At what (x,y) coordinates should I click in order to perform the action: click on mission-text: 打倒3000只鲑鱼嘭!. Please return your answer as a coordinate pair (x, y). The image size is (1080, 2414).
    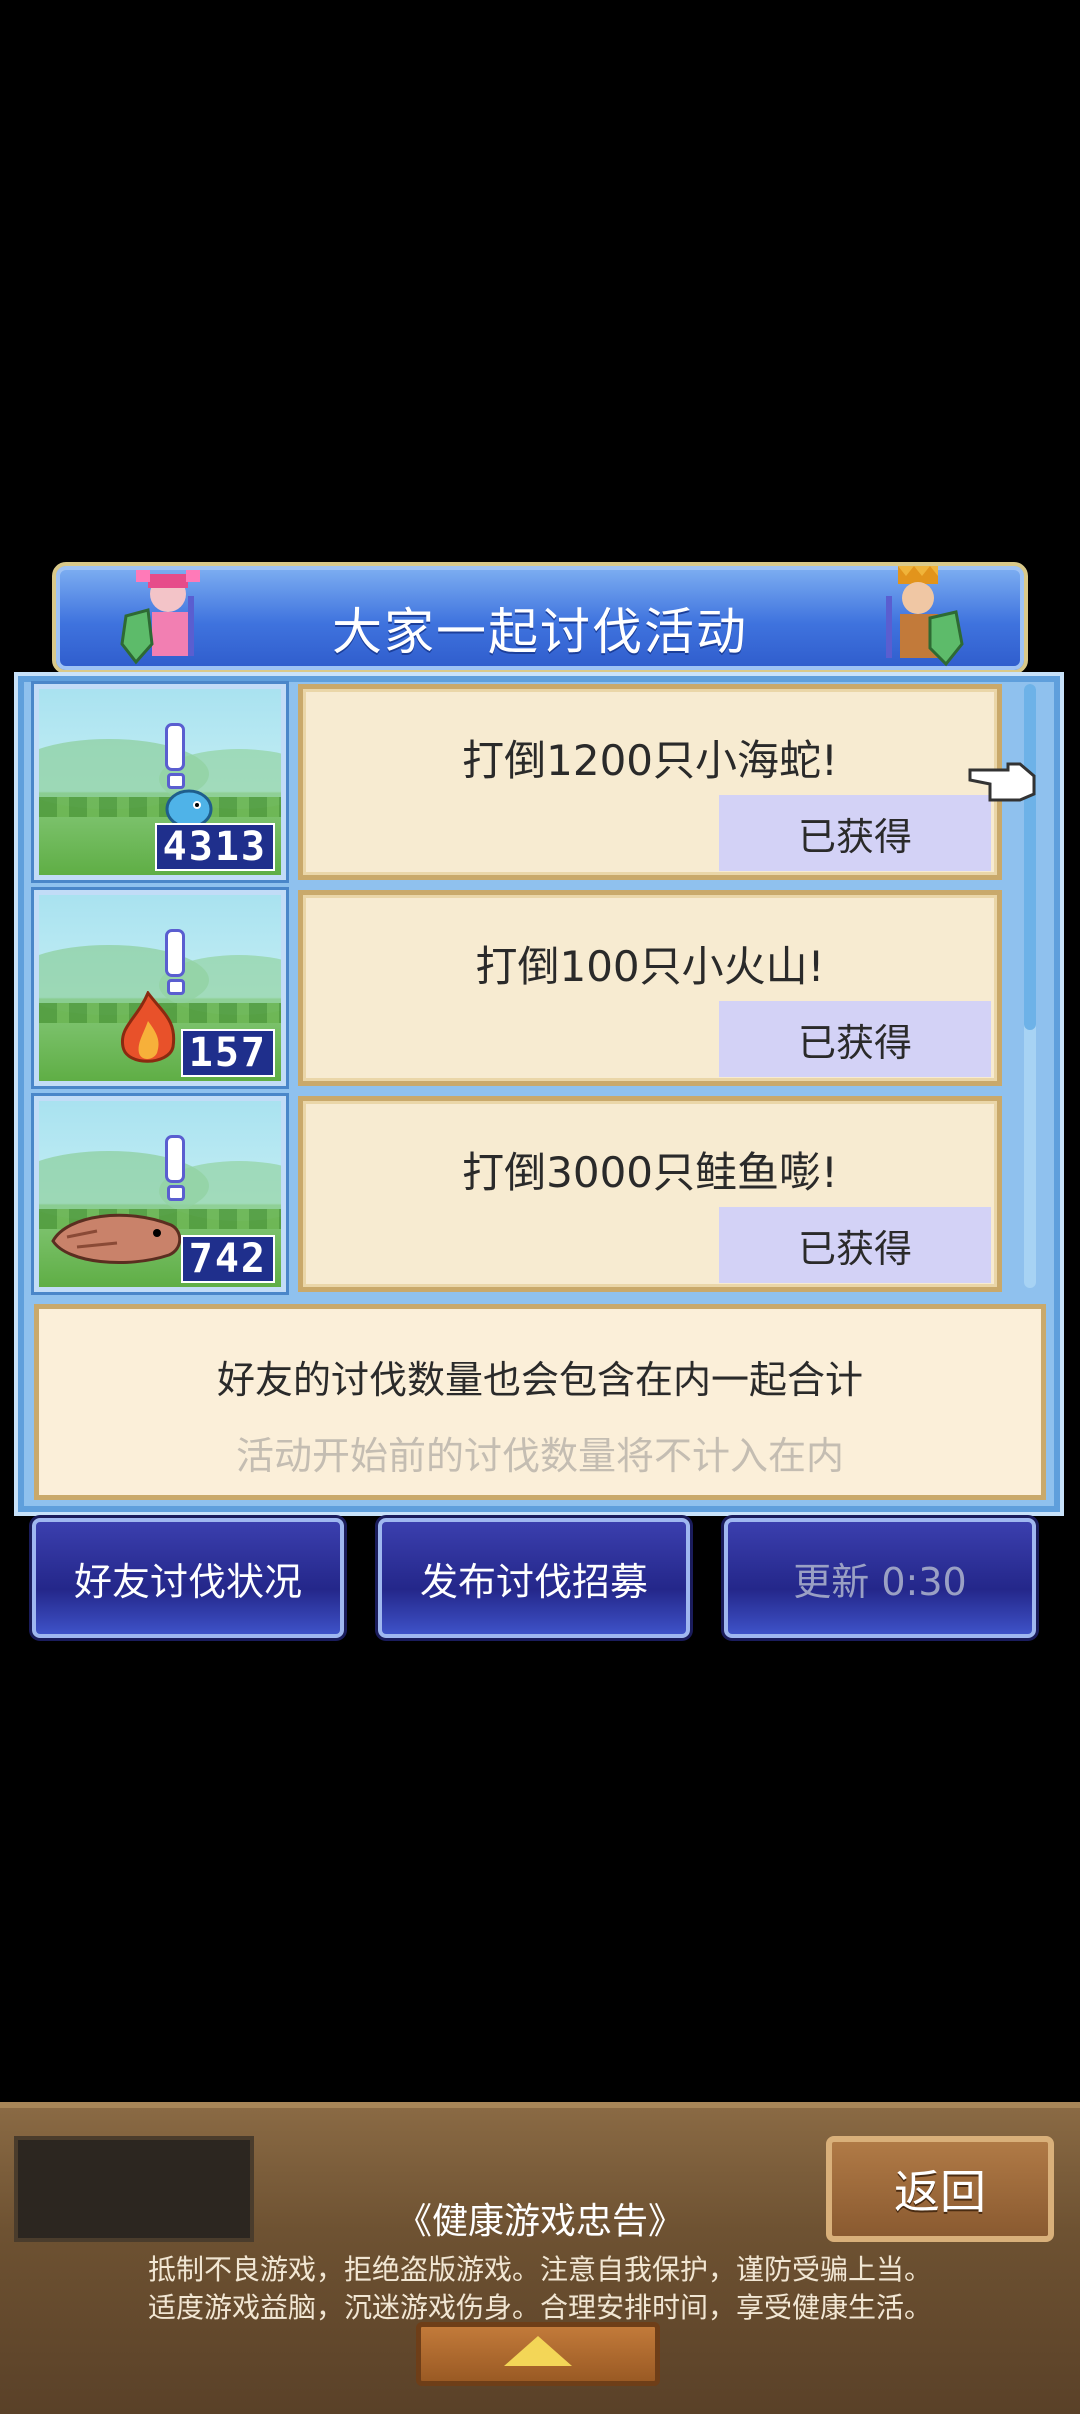
    Looking at the image, I should click on (650, 1172).